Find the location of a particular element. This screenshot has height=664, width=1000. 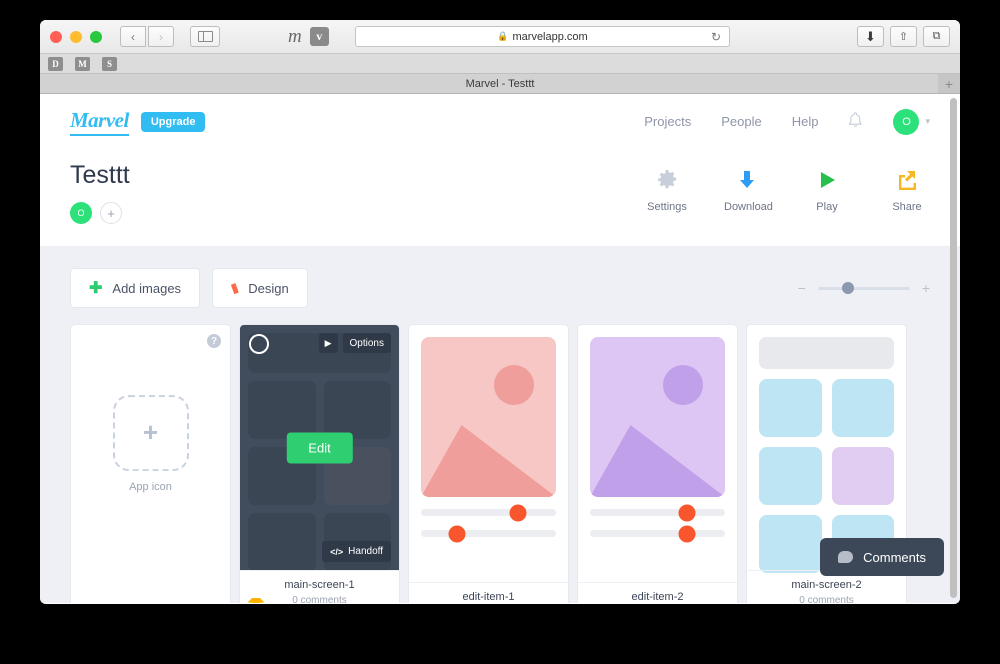

forward-button: › is located at coordinates (161, 36).